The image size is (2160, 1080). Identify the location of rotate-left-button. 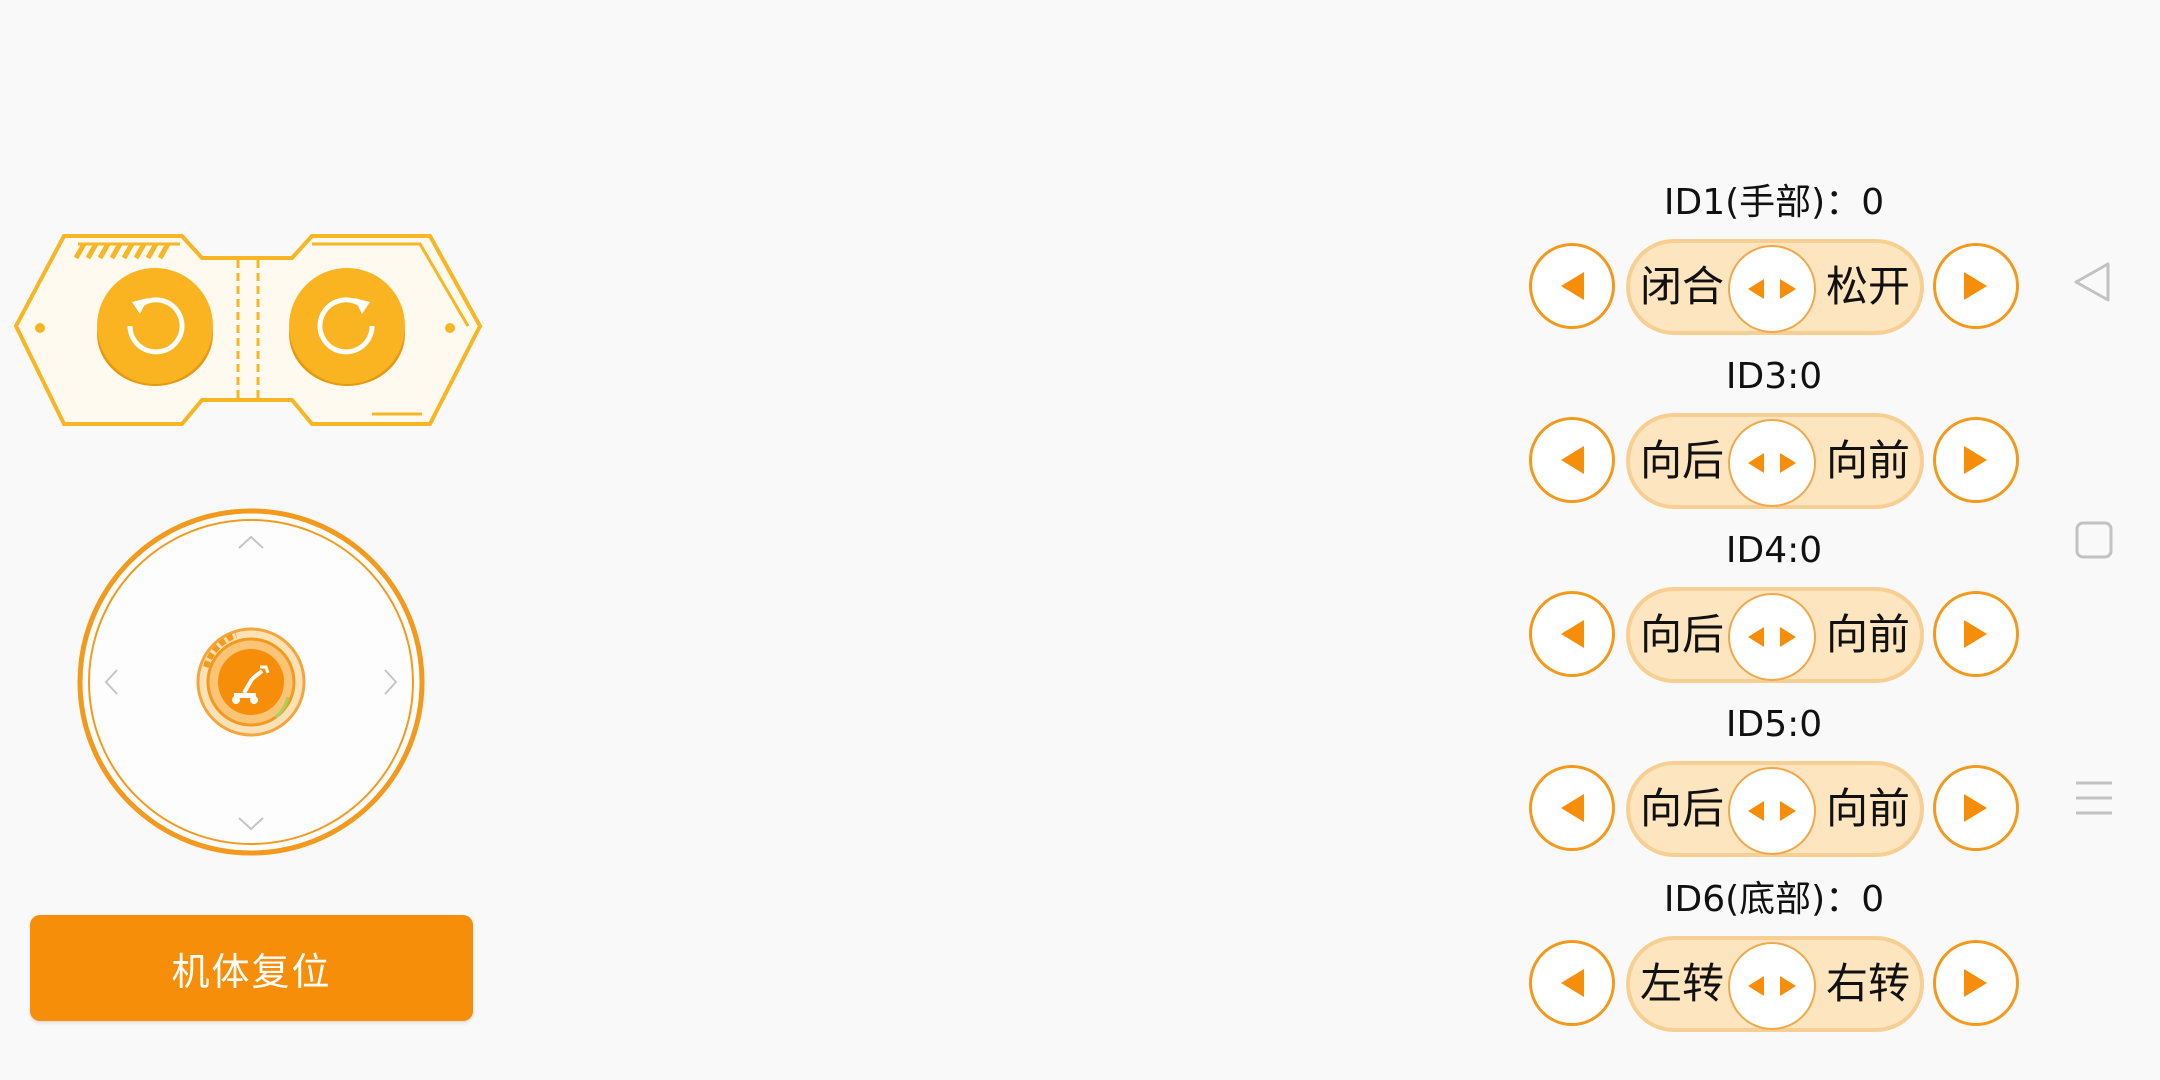
(155, 328).